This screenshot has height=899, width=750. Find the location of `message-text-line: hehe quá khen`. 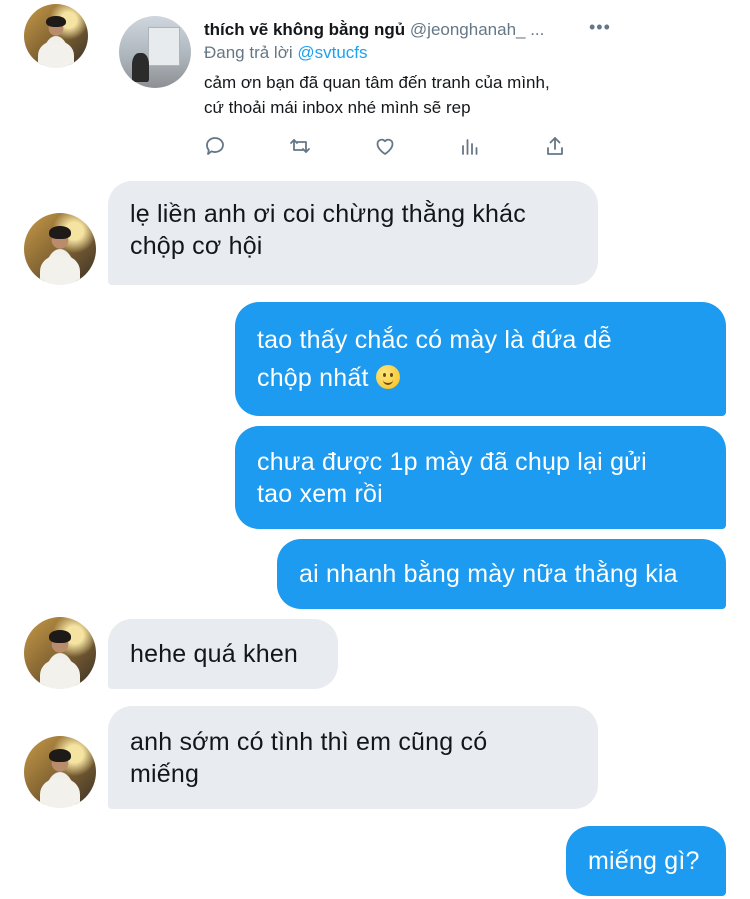

message-text-line: hehe quá khen is located at coordinates (214, 654).